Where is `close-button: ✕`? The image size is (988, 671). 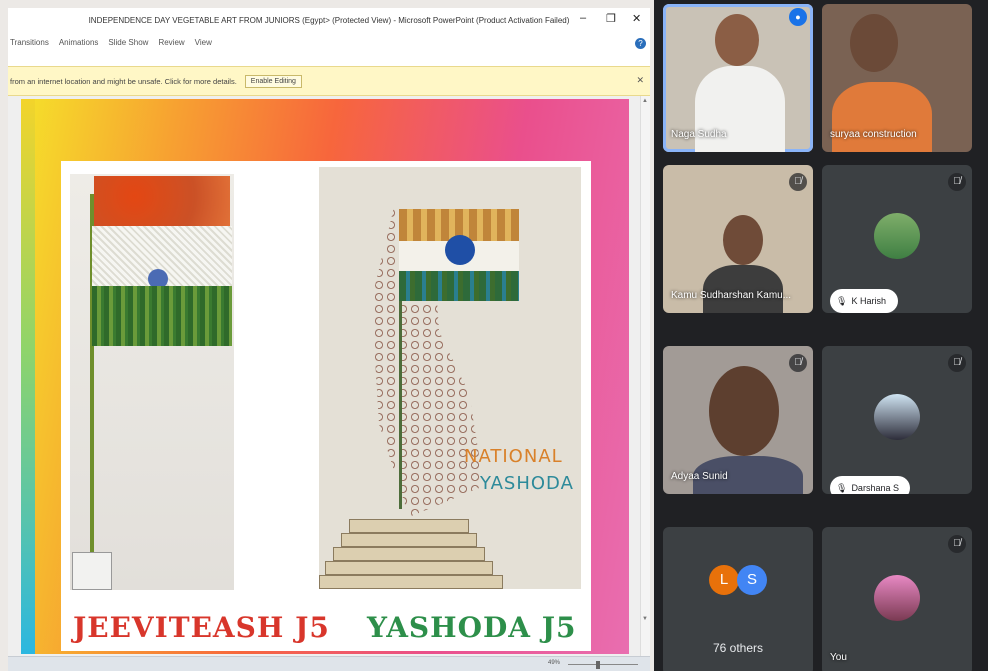
close-button: ✕ is located at coordinates (636, 18).